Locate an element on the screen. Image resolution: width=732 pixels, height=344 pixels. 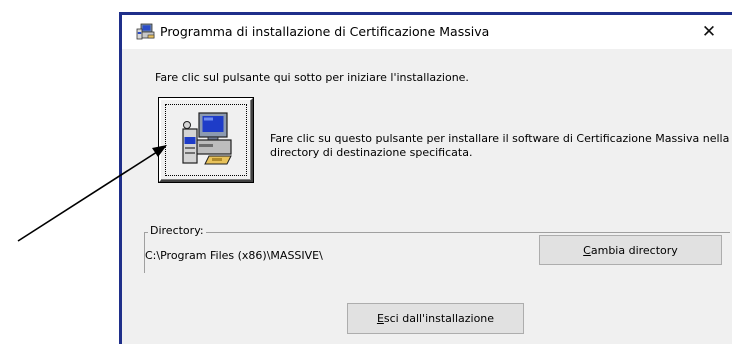
computer-setup-icon is located at coordinates (207, 138).